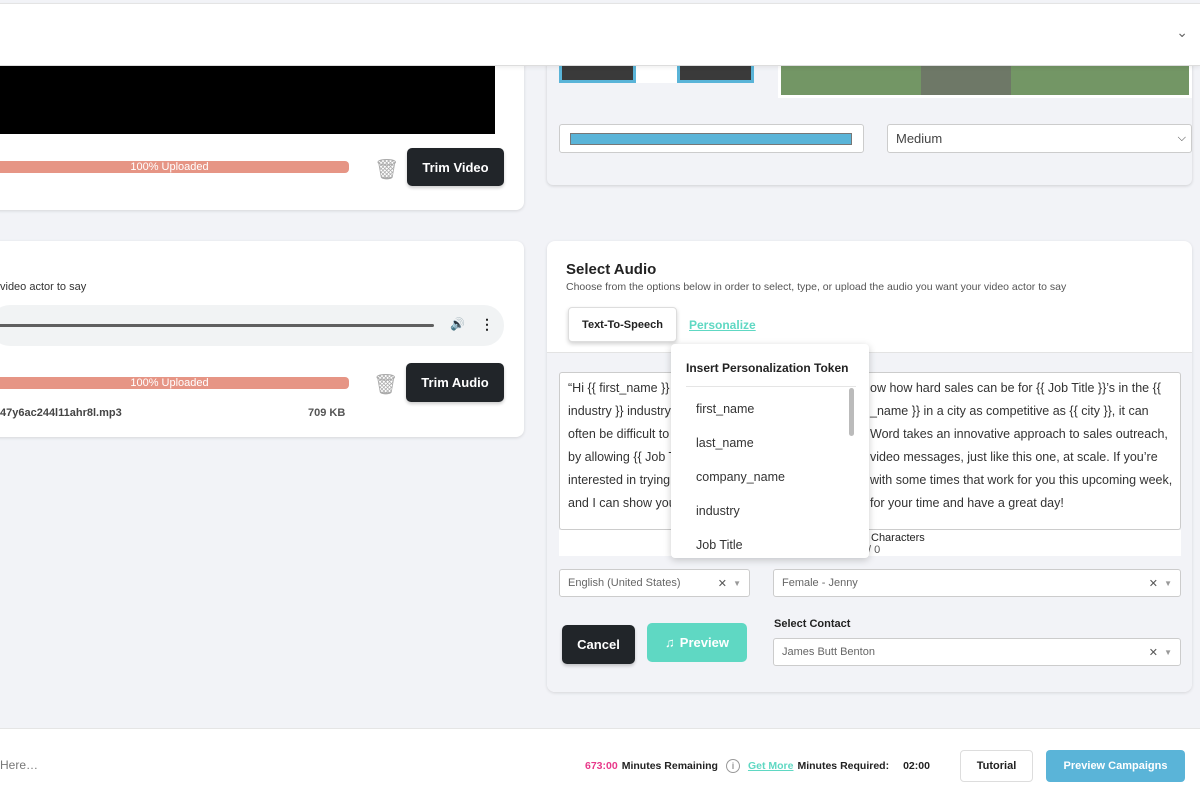 The width and height of the screenshot is (1200, 800). I want to click on script-line: for your time and have a great day!, so click(967, 503).